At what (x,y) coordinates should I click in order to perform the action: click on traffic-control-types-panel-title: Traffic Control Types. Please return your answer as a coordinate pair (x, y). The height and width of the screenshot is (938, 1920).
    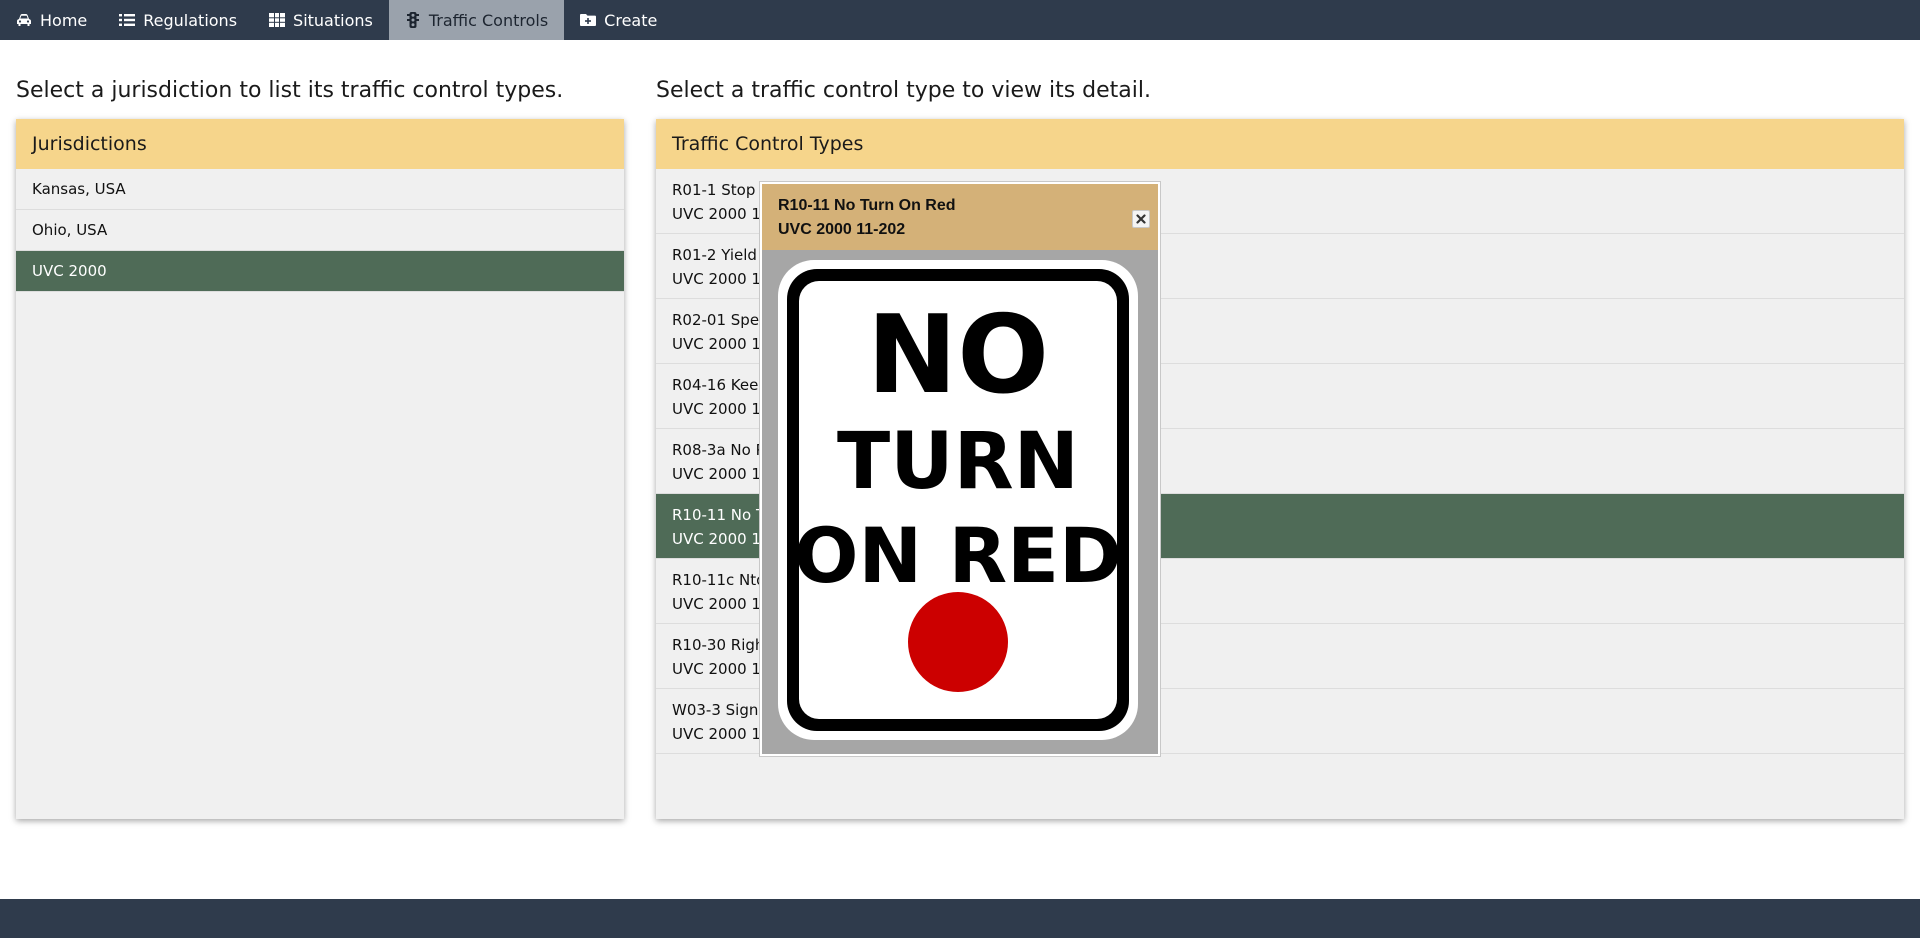
    Looking at the image, I should click on (1280, 144).